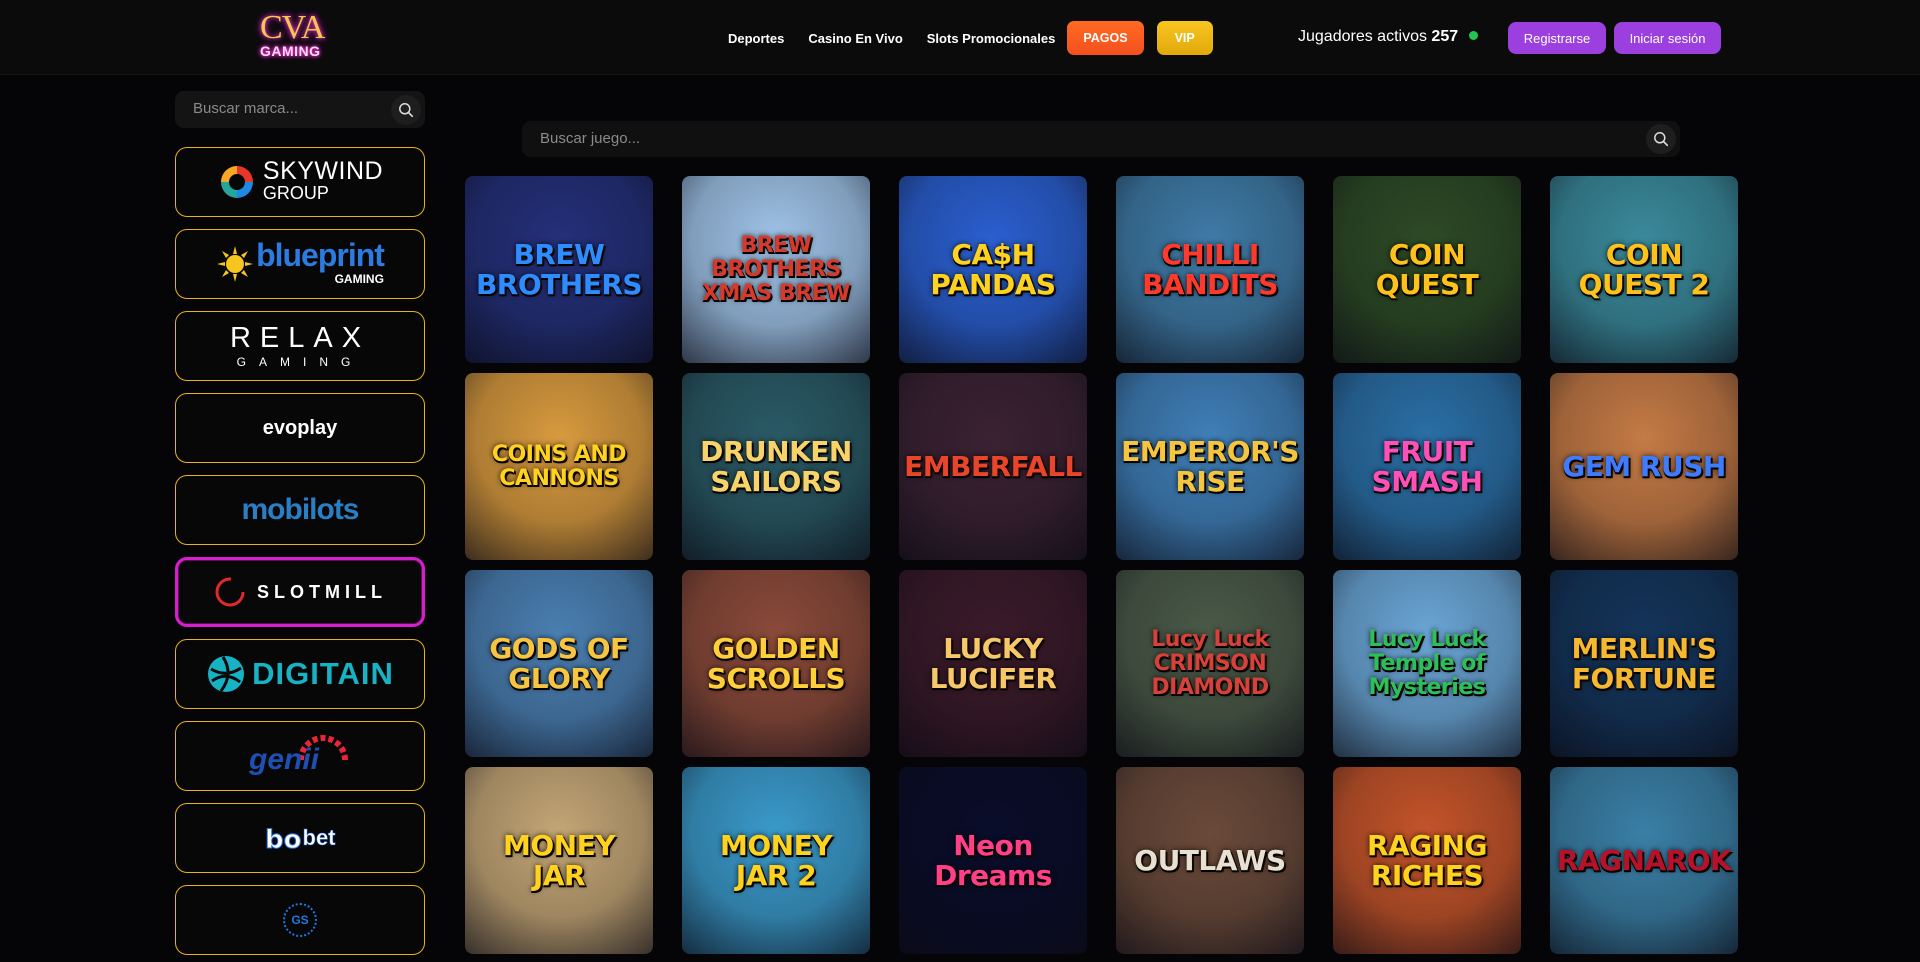  What do you see at coordinates (230, 592) in the screenshot?
I see `slotmill-ring-icon` at bounding box center [230, 592].